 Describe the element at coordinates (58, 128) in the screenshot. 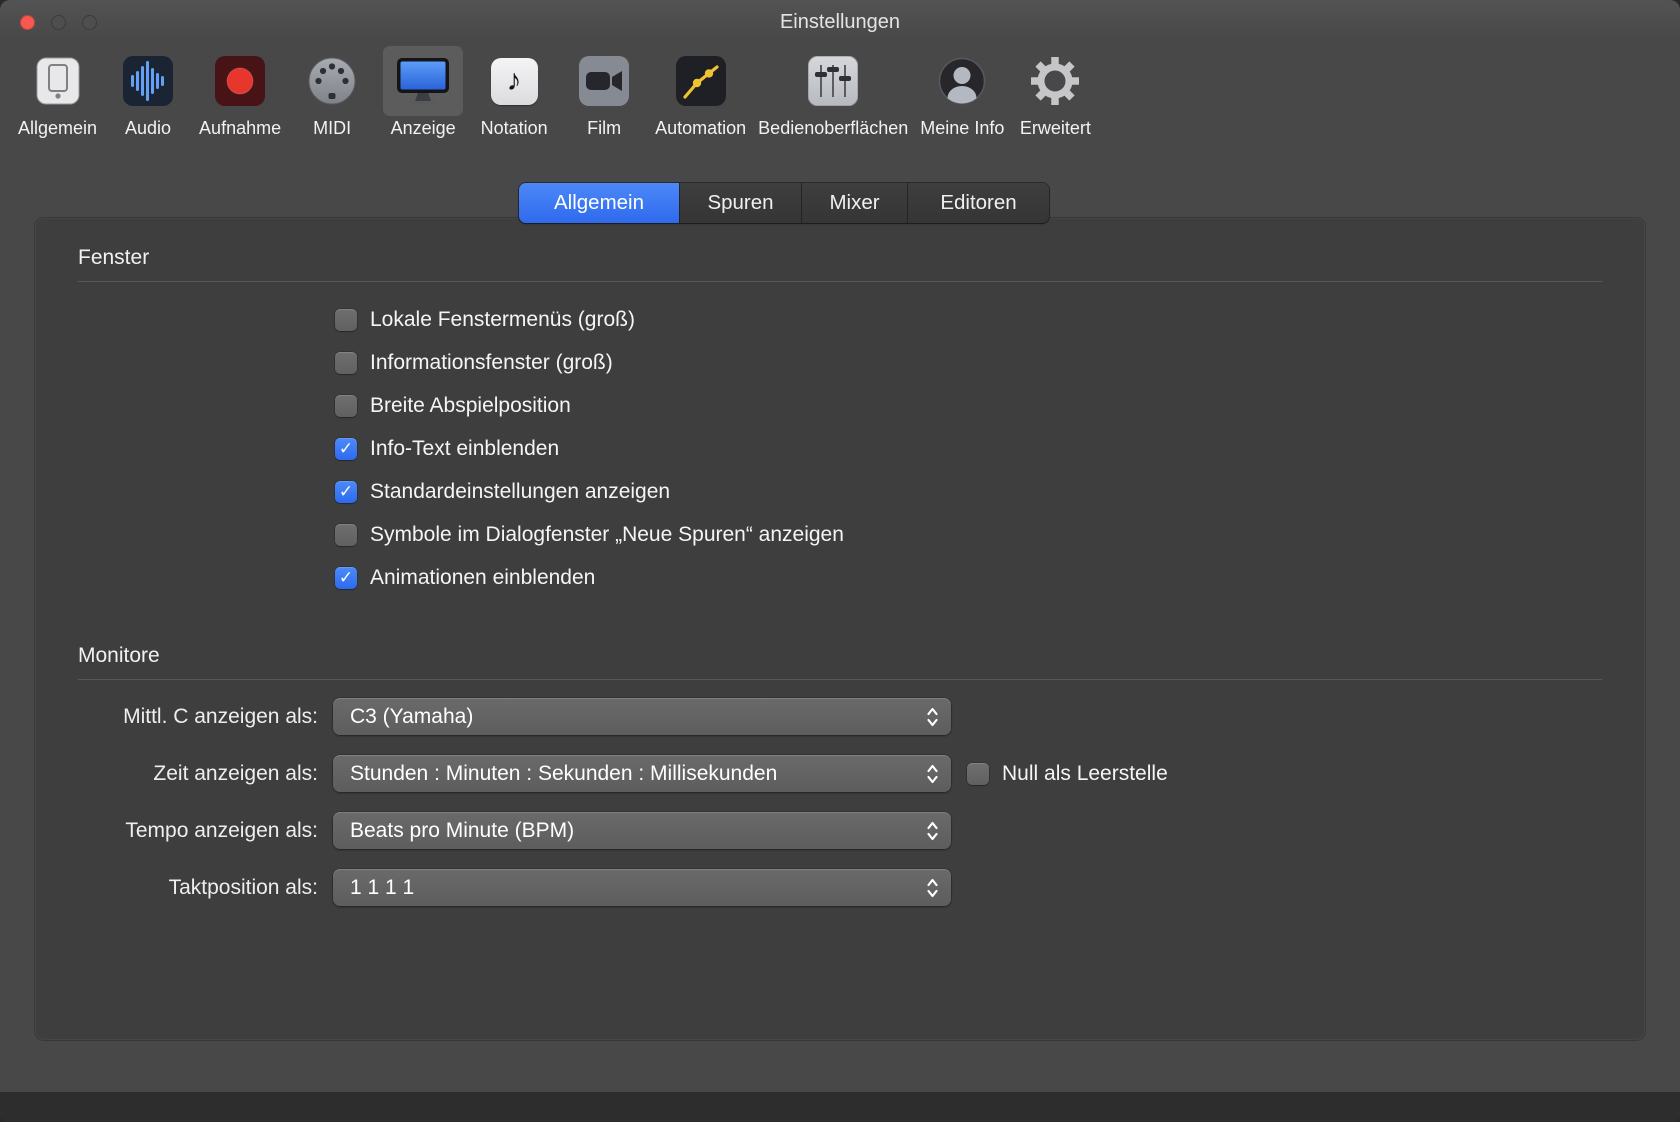

I see `toolbar-item-label: Allgemein` at that location.